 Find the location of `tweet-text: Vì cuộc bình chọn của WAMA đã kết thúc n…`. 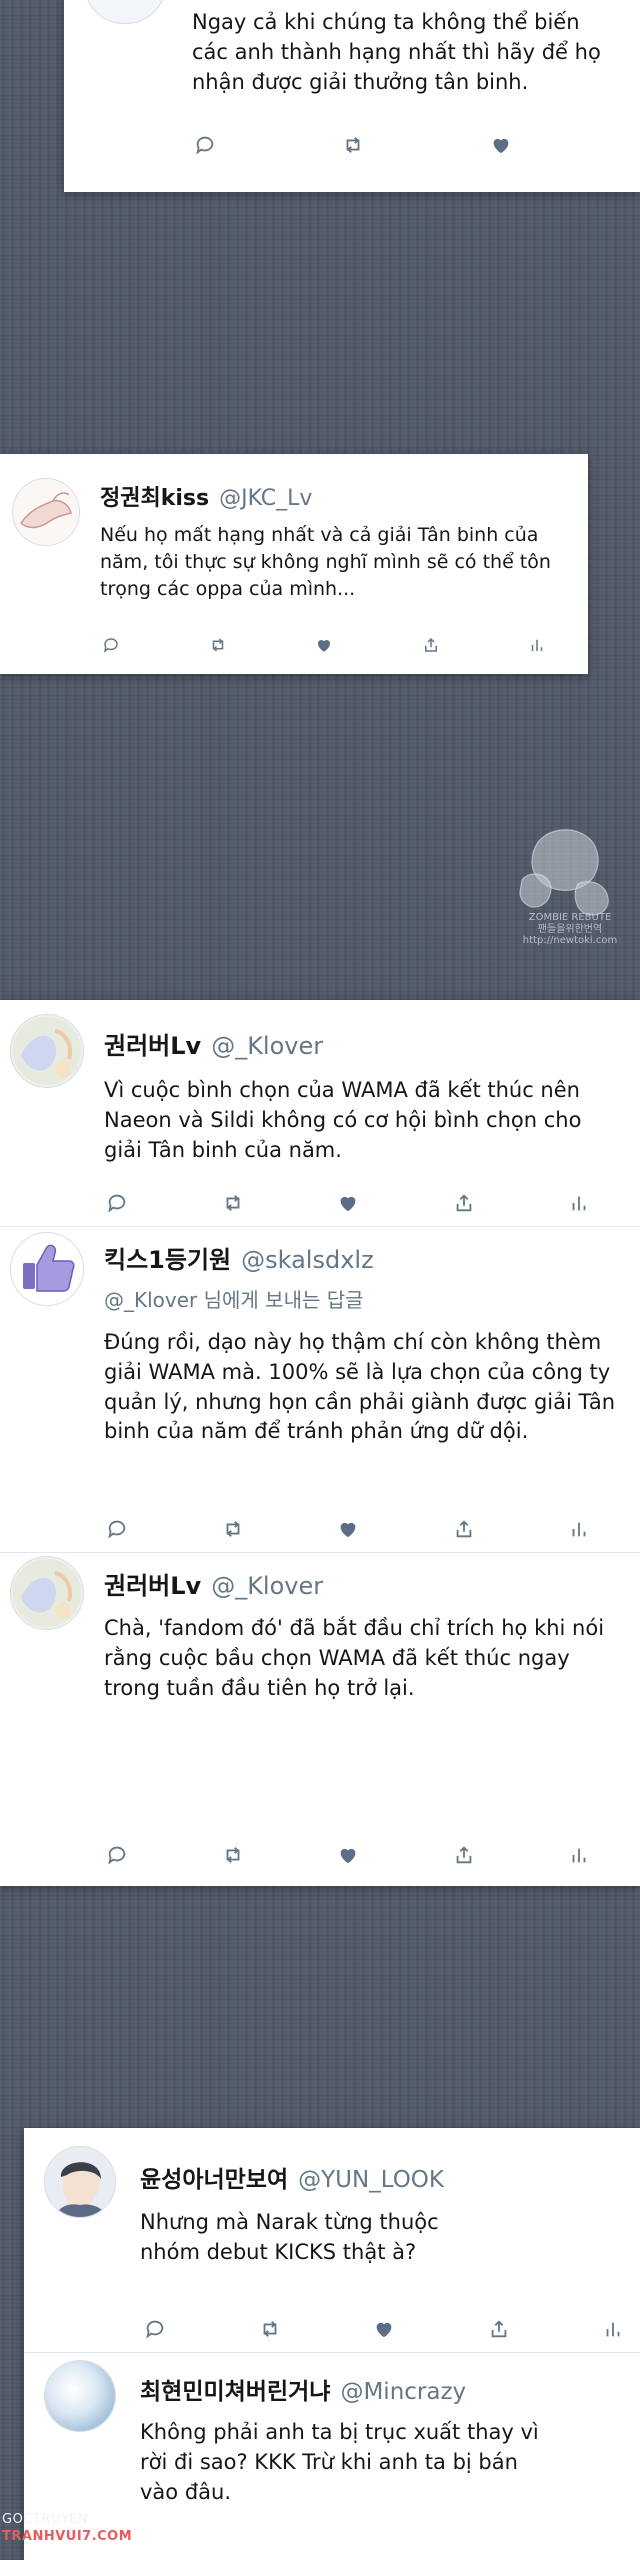

tweet-text: Vì cuộc bình chọn của WAMA đã kết thúc n… is located at coordinates (343, 1120).